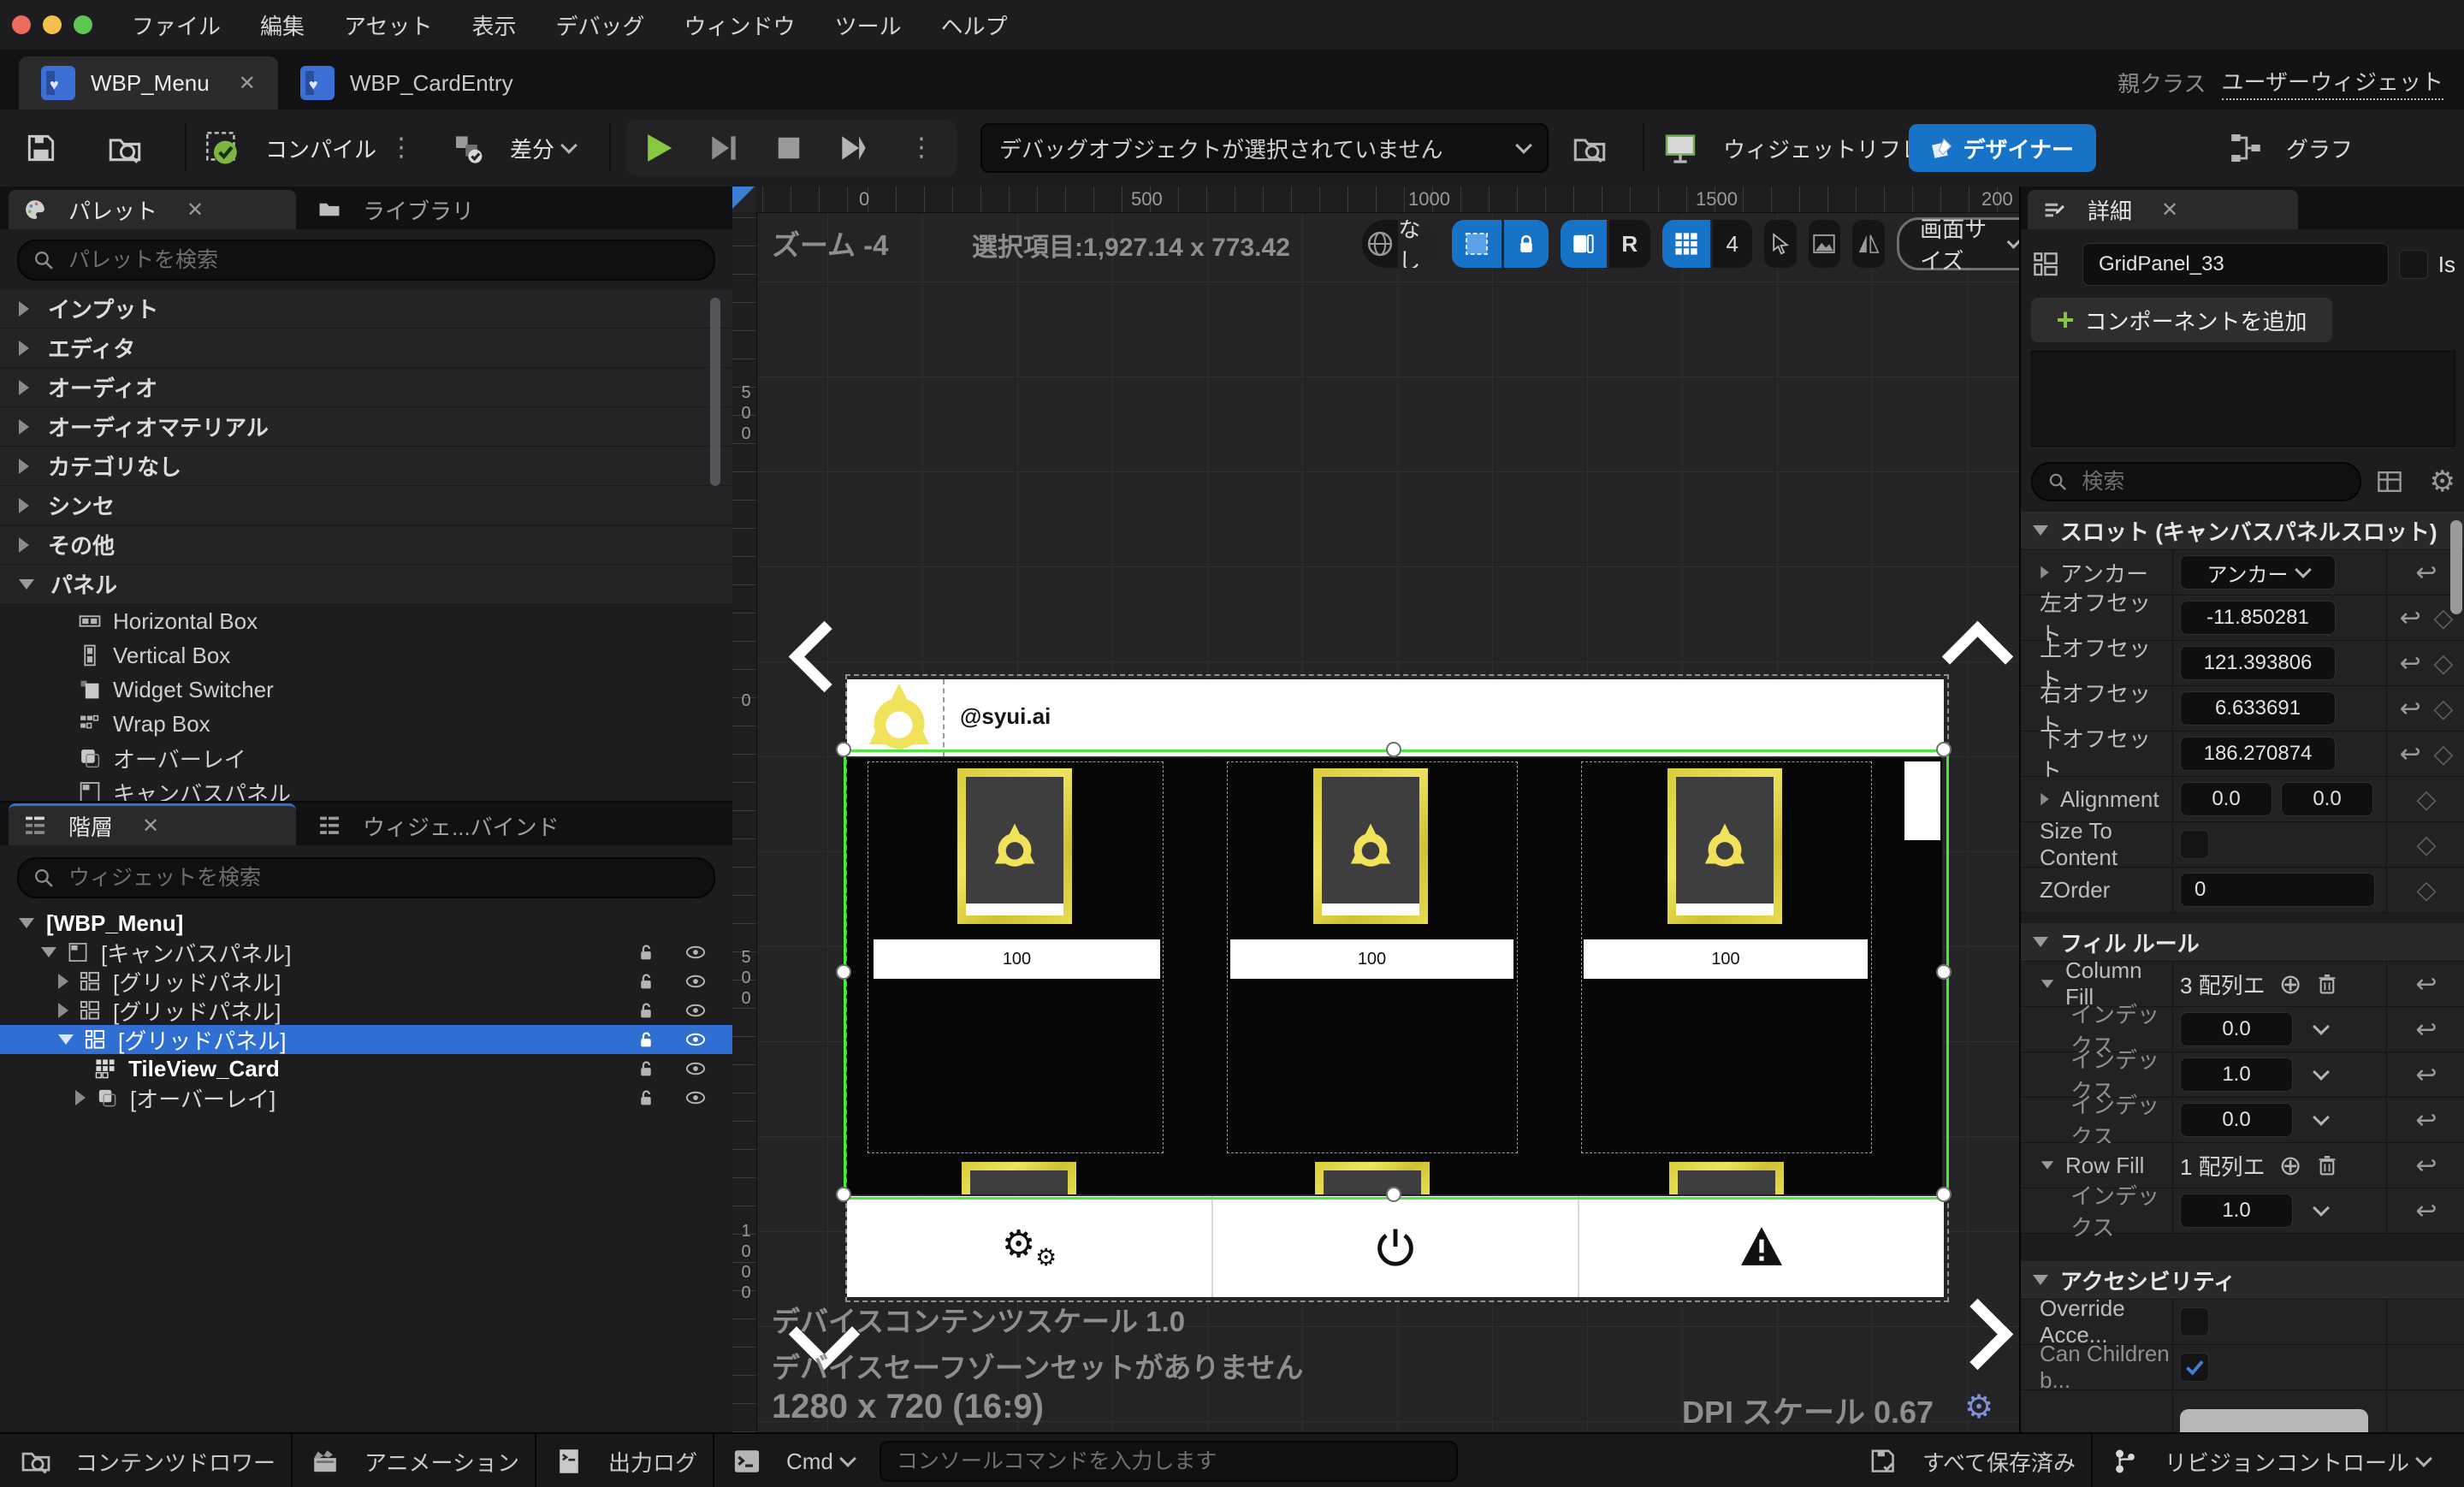  What do you see at coordinates (1958, 245) in the screenshot?
I see `screen-size-dropdown: 画面サイズ` at bounding box center [1958, 245].